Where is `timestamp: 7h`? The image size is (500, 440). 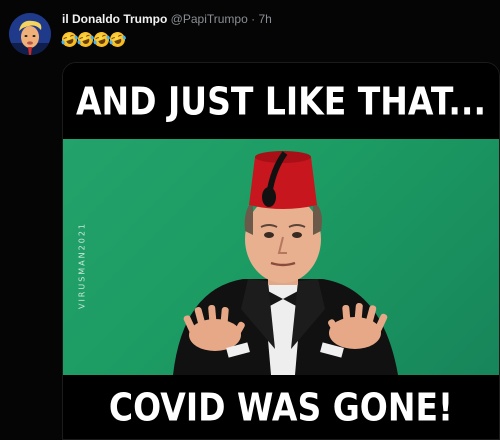 timestamp: 7h is located at coordinates (264, 19).